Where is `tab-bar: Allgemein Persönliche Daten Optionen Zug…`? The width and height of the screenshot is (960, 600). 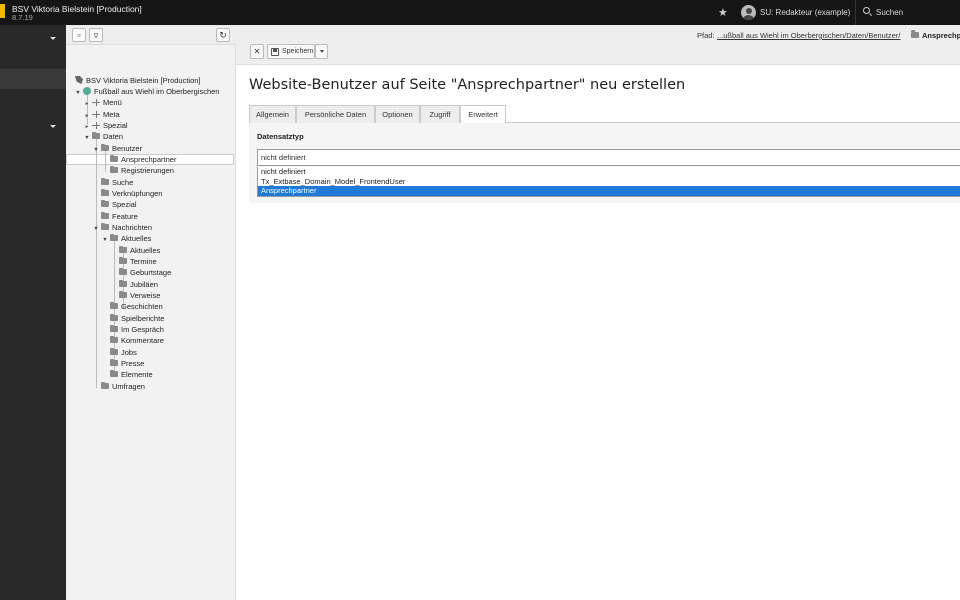 tab-bar: Allgemein Persönliche Daten Optionen Zug… is located at coordinates (604, 114).